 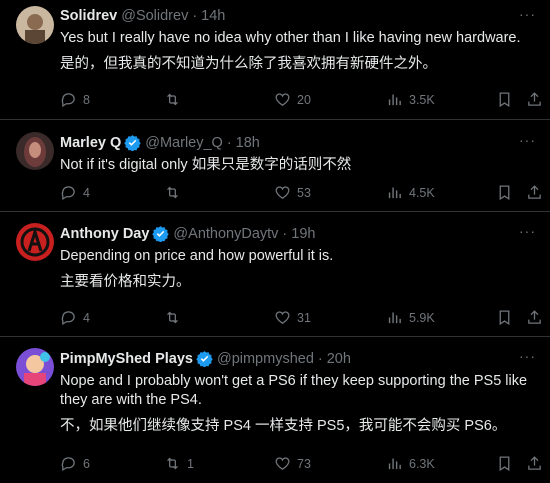 I want to click on tweet-actions: 8 20 3.5K, so click(x=300, y=100).